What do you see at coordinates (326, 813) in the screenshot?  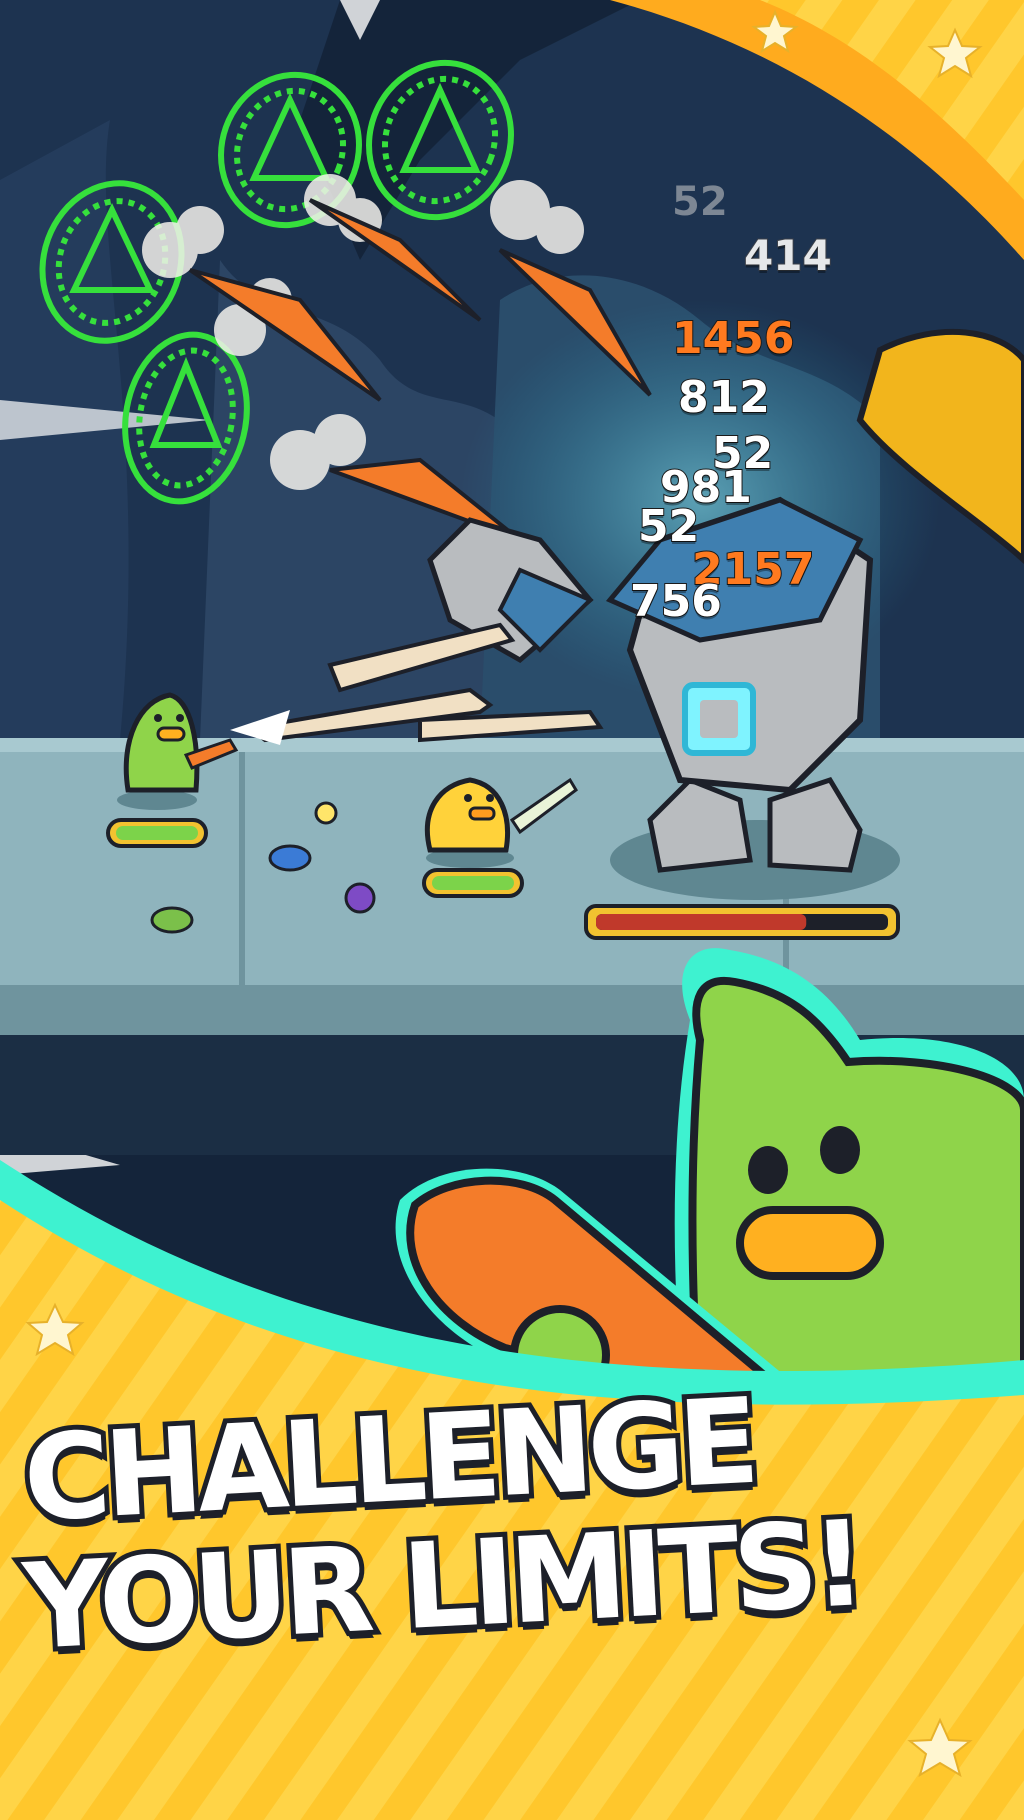 I see `pet-firefly` at bounding box center [326, 813].